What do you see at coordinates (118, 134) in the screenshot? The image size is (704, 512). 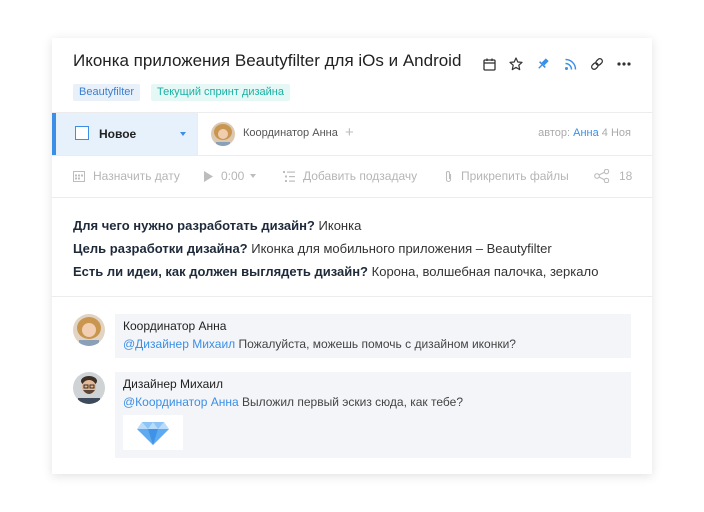 I see `status-label: Новое` at bounding box center [118, 134].